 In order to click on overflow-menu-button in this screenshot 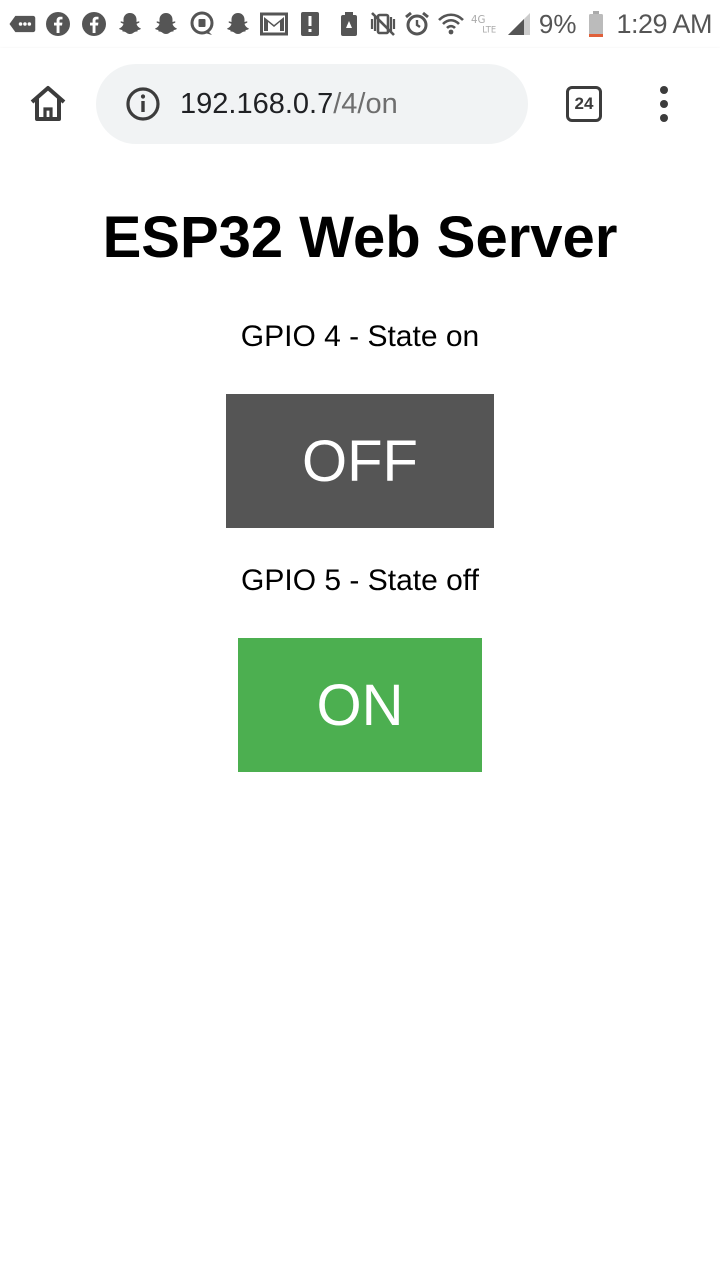, I will do `click(664, 104)`.